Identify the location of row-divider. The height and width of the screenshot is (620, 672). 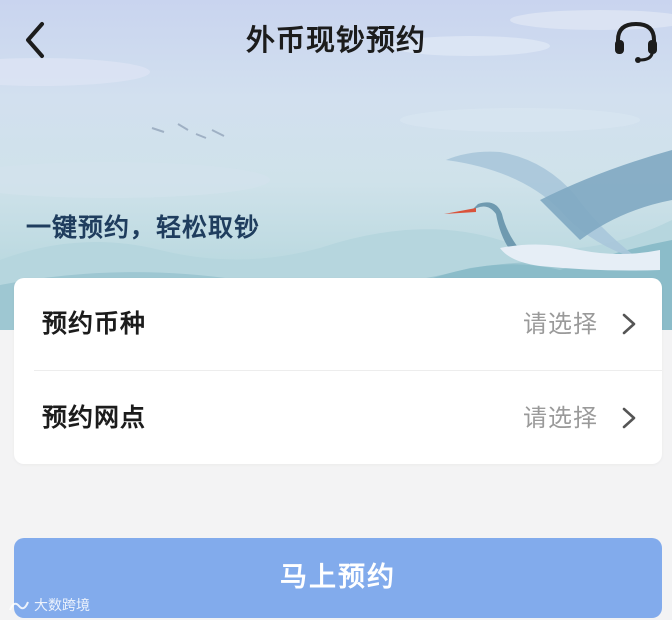
(348, 370).